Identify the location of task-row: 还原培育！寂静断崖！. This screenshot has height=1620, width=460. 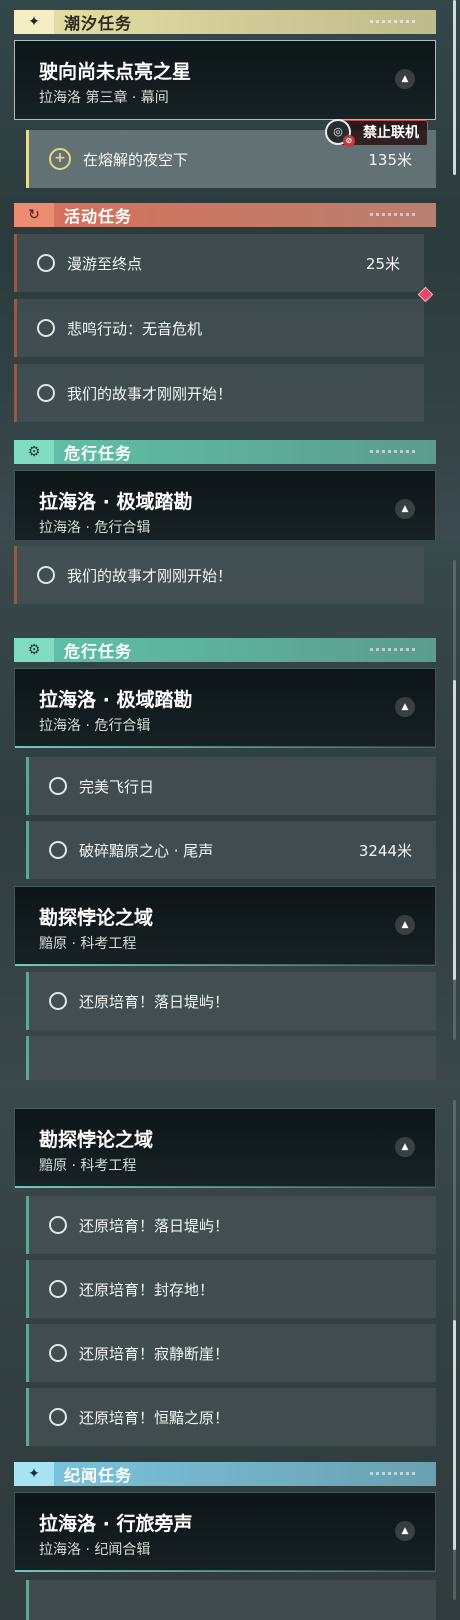
(231, 1353).